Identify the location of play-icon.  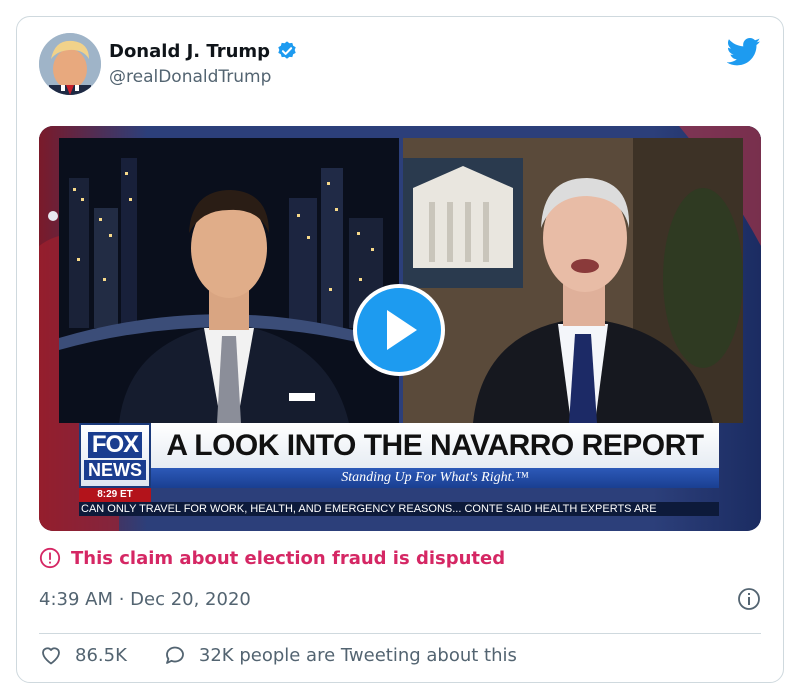
(402, 330).